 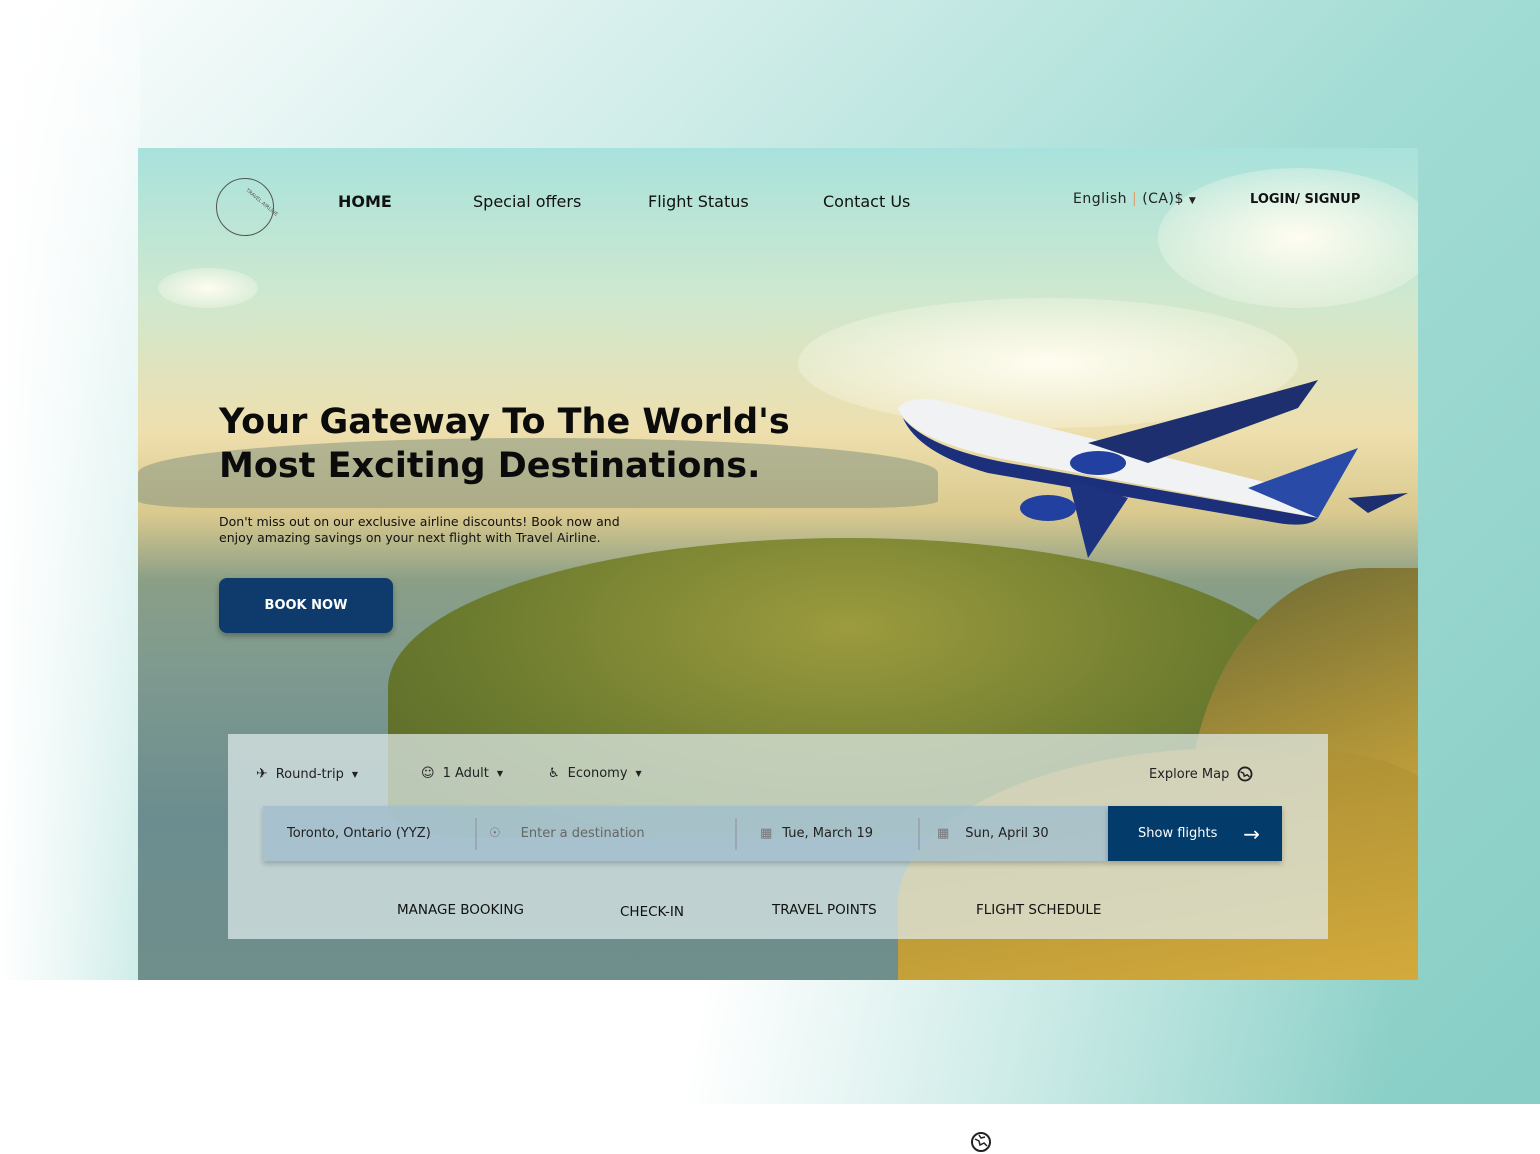 I want to click on trip-type-dropdown: ✈ Round-trip ▼, so click(x=307, y=774).